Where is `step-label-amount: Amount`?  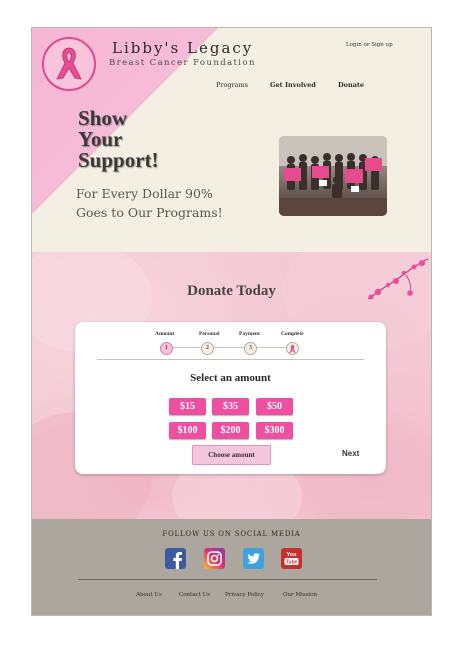 step-label-amount: Amount is located at coordinates (165, 334).